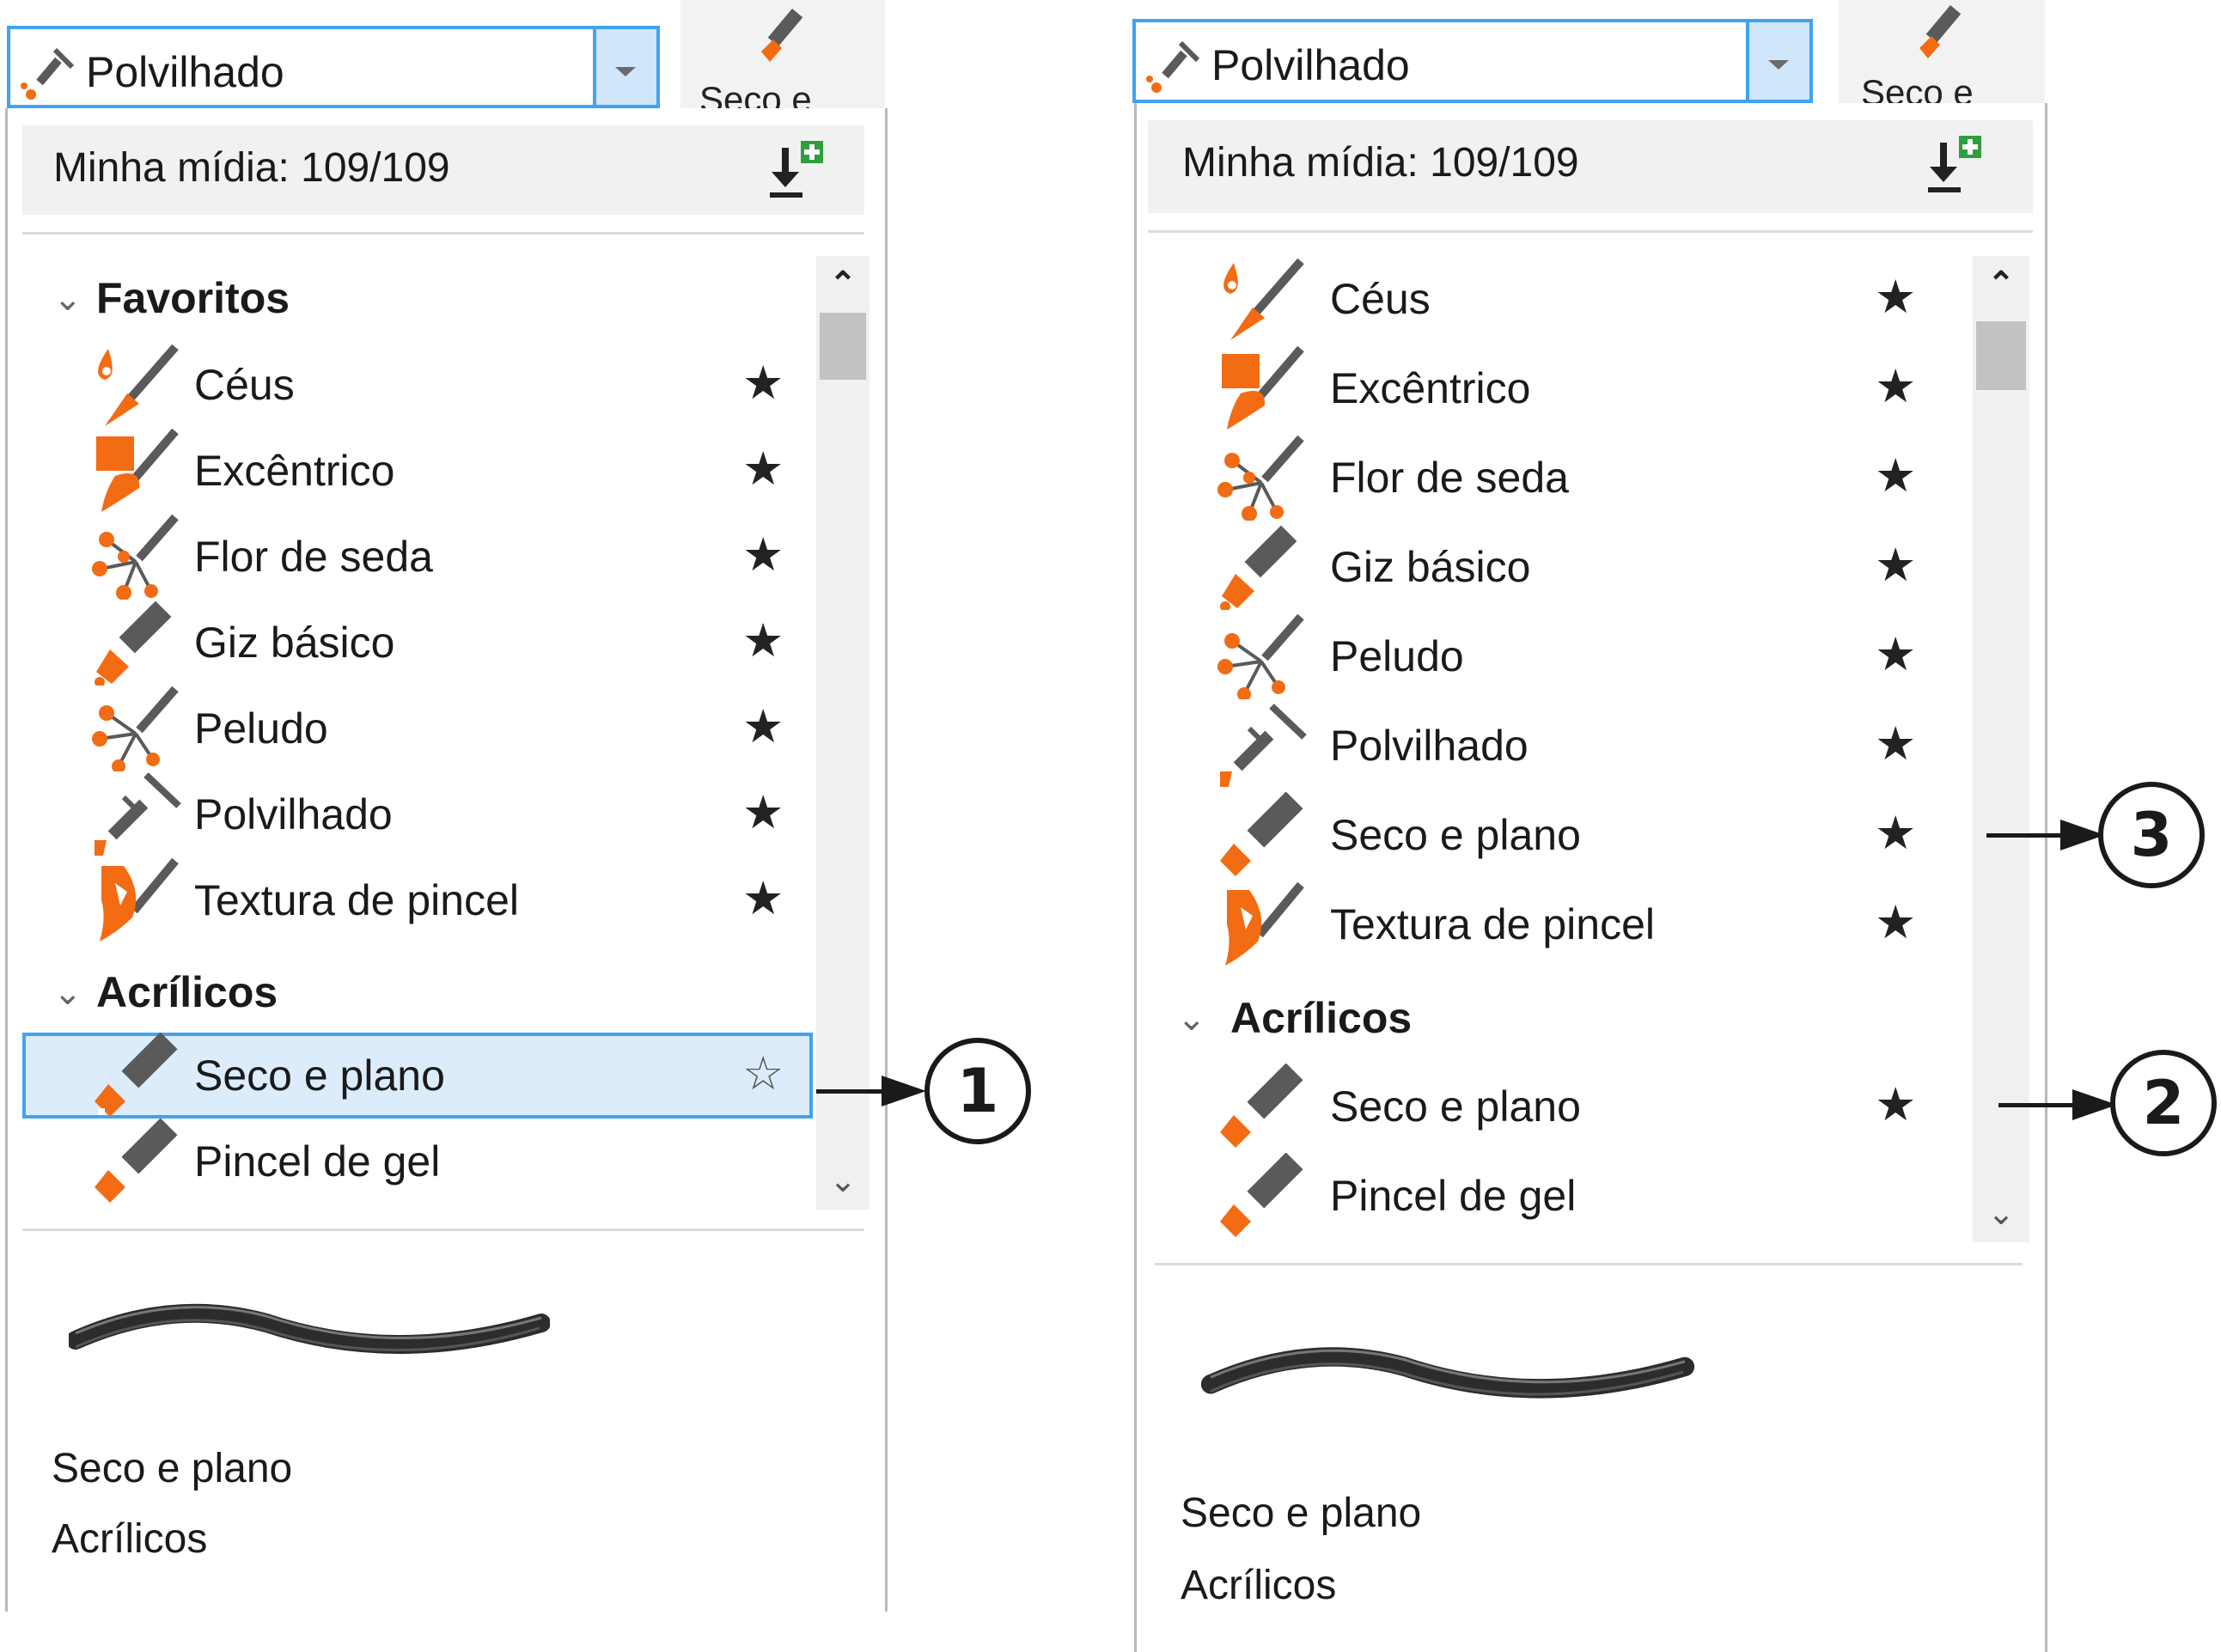 This screenshot has height=1652, width=2221. Describe the element at coordinates (417, 299) in the screenshot. I see `group-favoritos: ⌄ Favoritos` at that location.